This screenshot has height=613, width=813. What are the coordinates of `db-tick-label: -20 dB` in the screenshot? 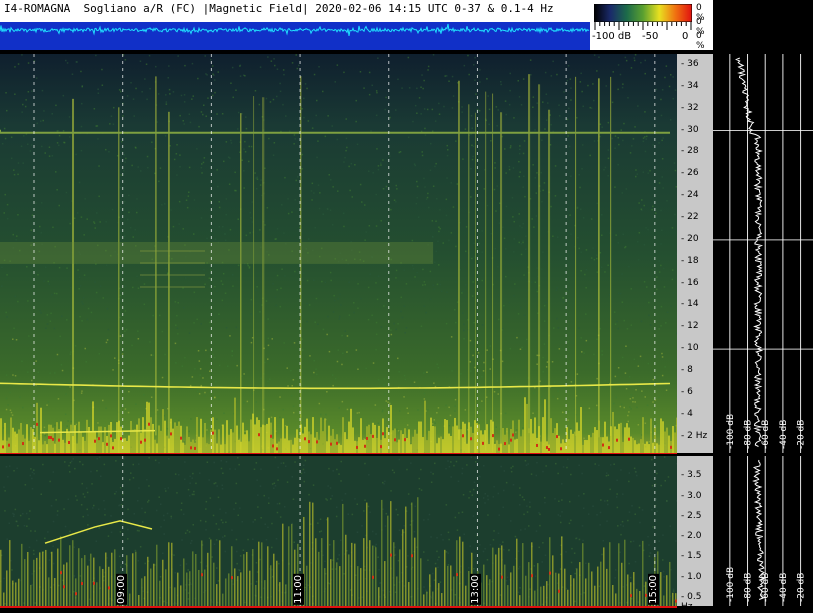 It's located at (802, 587).